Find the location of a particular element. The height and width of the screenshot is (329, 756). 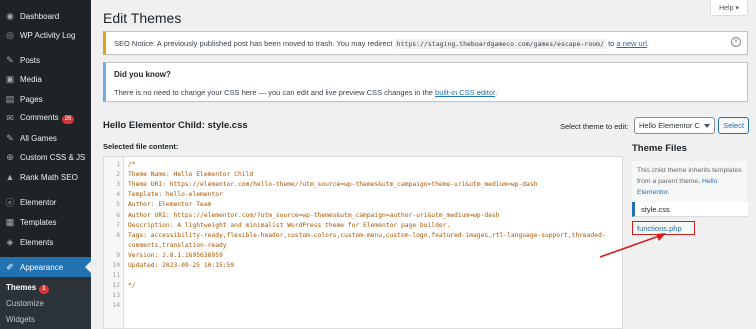

theme-select: Hello Elementor C is located at coordinates (674, 125).